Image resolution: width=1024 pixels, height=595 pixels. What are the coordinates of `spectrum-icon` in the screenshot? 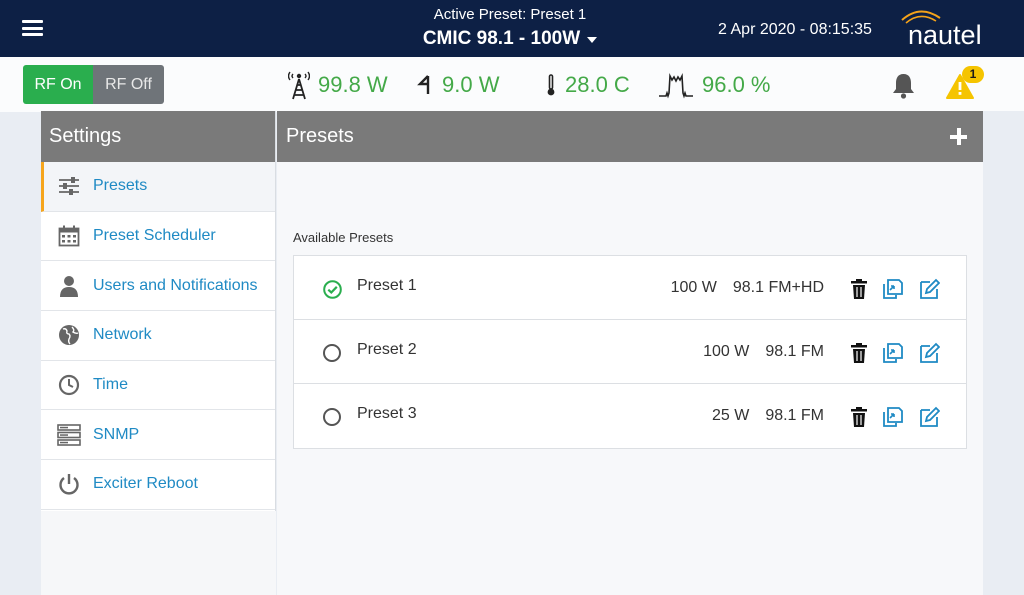 It's located at (676, 85).